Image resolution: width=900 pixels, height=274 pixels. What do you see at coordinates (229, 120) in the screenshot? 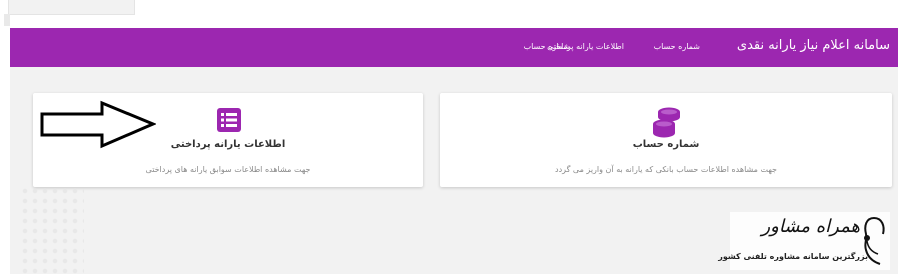
I see `list-icon` at bounding box center [229, 120].